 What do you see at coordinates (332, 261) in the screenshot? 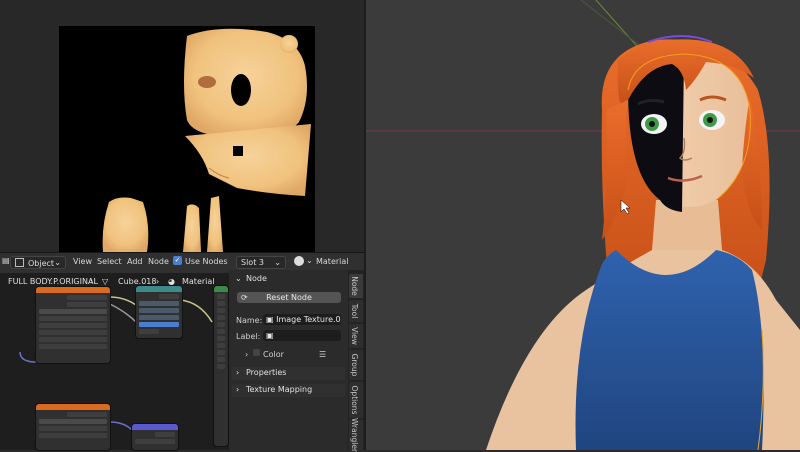
I see `material-label: Material` at bounding box center [332, 261].